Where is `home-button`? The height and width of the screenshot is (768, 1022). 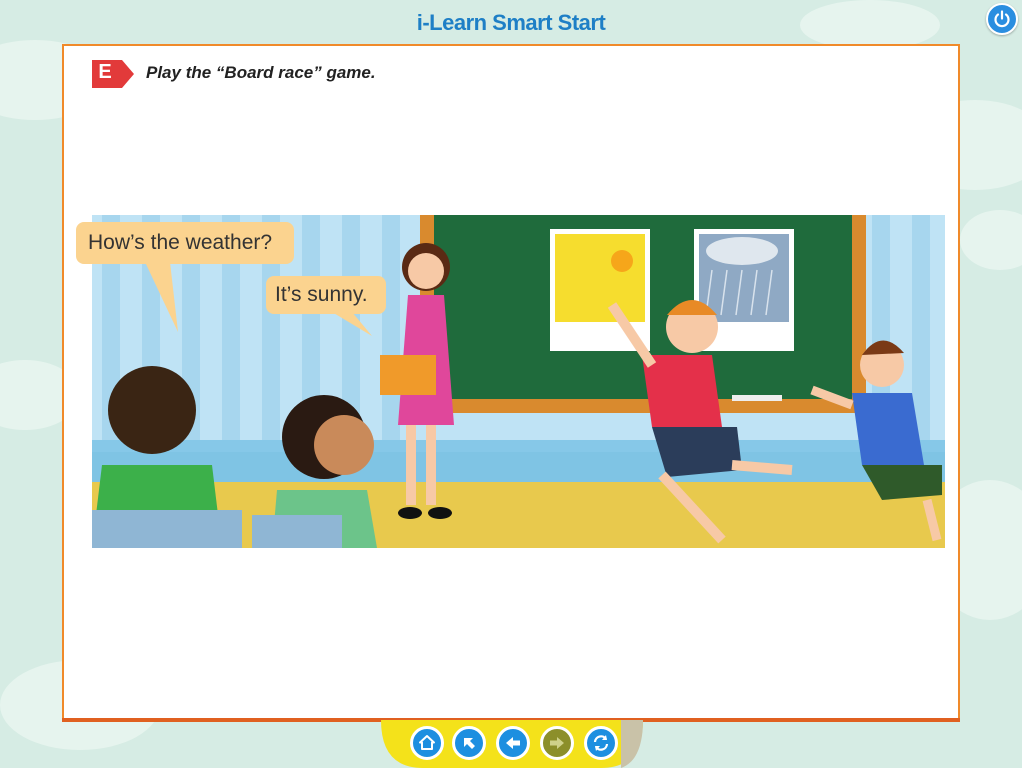 home-button is located at coordinates (427, 743).